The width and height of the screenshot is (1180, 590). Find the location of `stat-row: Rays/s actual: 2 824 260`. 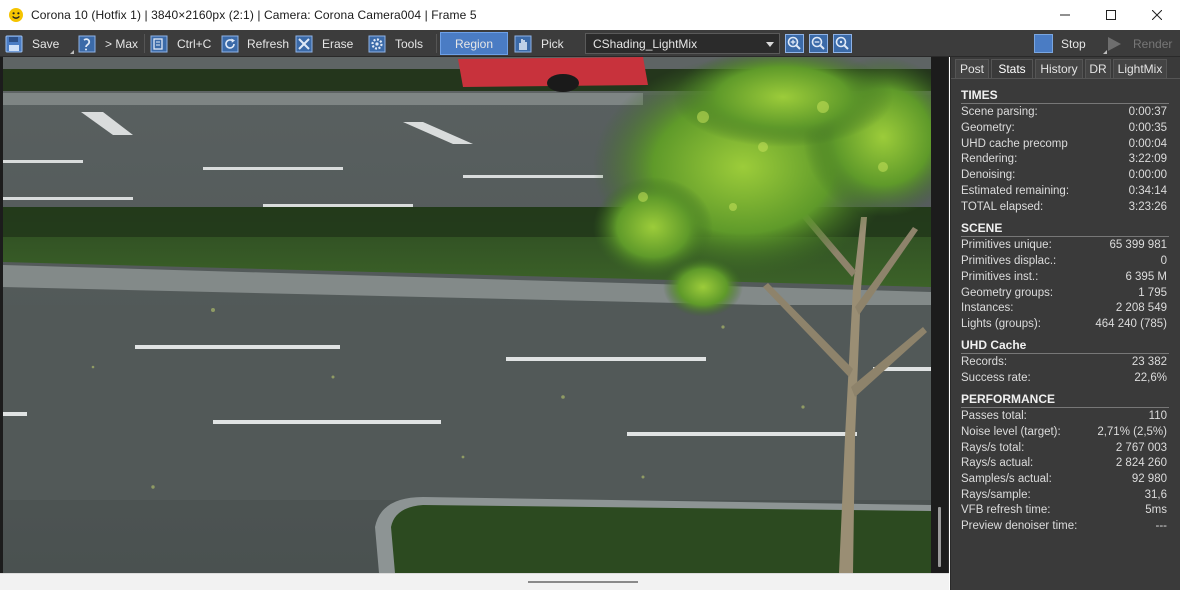

stat-row: Rays/s actual: 2 824 260 is located at coordinates (1064, 463).